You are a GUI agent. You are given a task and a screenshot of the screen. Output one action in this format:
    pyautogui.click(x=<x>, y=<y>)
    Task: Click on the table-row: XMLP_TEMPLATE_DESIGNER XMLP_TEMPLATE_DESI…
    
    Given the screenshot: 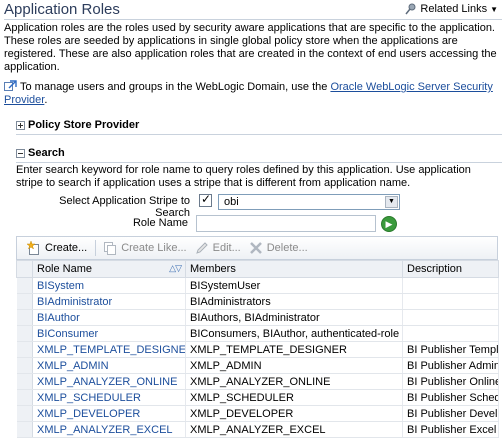 What is the action you would take?
    pyautogui.click(x=257, y=349)
    